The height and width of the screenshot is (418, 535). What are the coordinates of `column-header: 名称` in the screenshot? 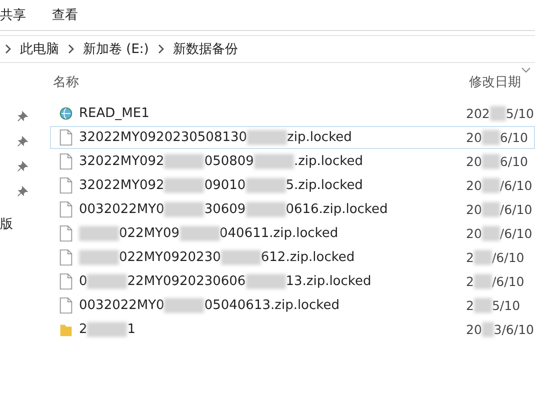 It's located at (66, 82).